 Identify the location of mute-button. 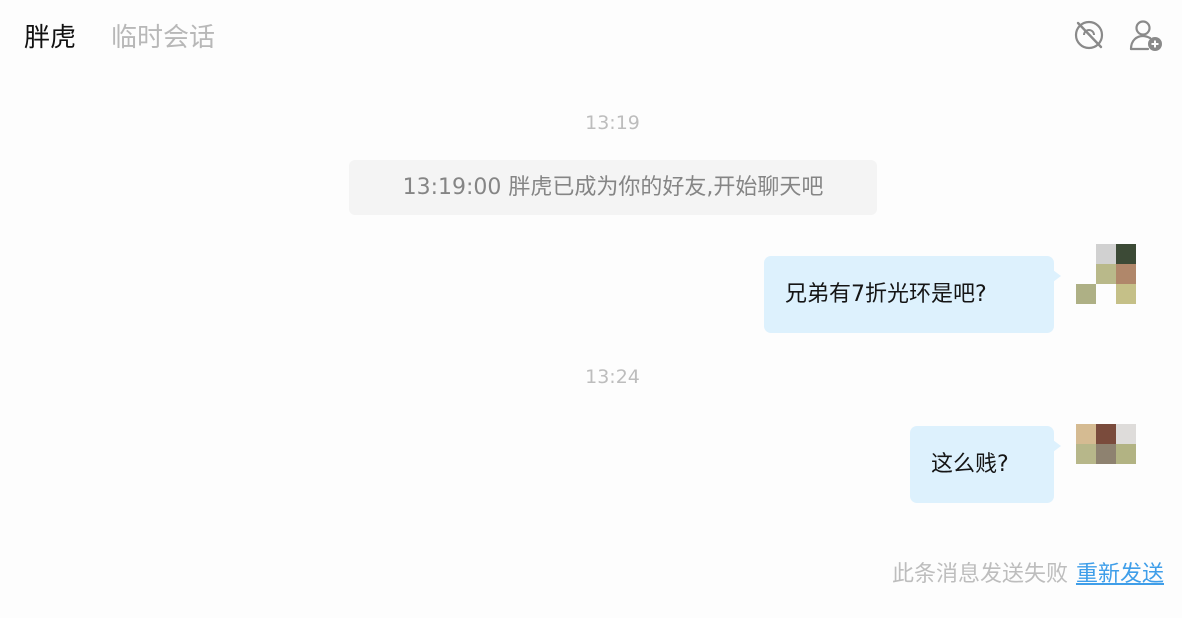
(1089, 35).